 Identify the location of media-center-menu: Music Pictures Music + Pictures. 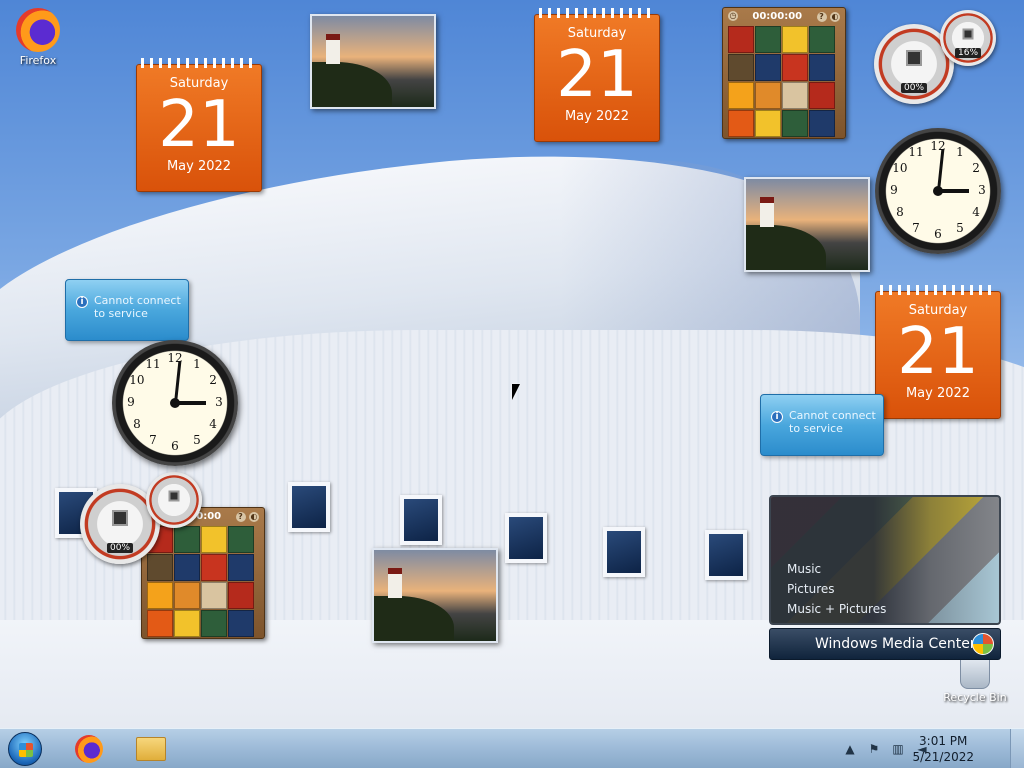
(836, 589).